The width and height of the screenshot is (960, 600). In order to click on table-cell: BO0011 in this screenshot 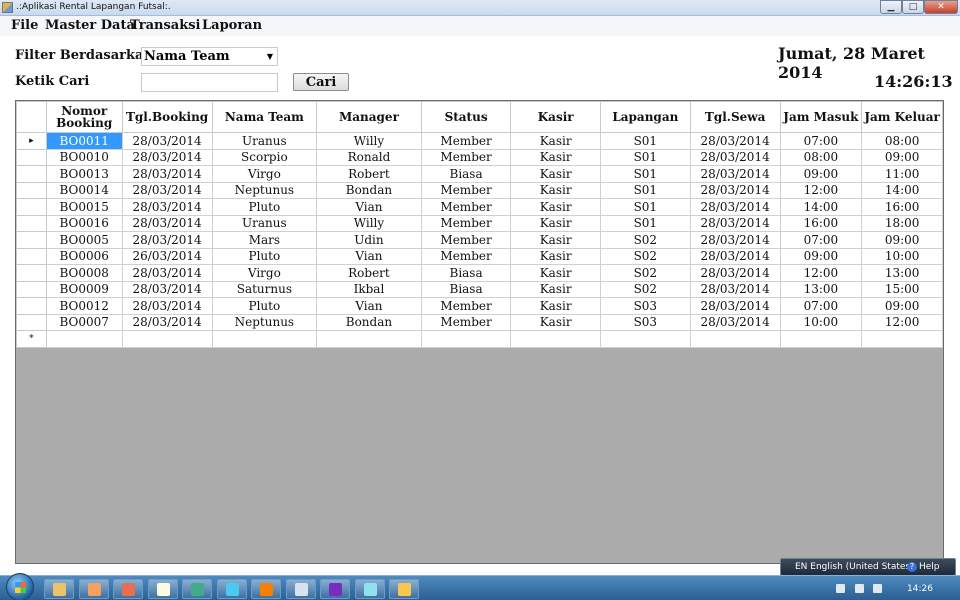, I will do `click(84, 141)`.